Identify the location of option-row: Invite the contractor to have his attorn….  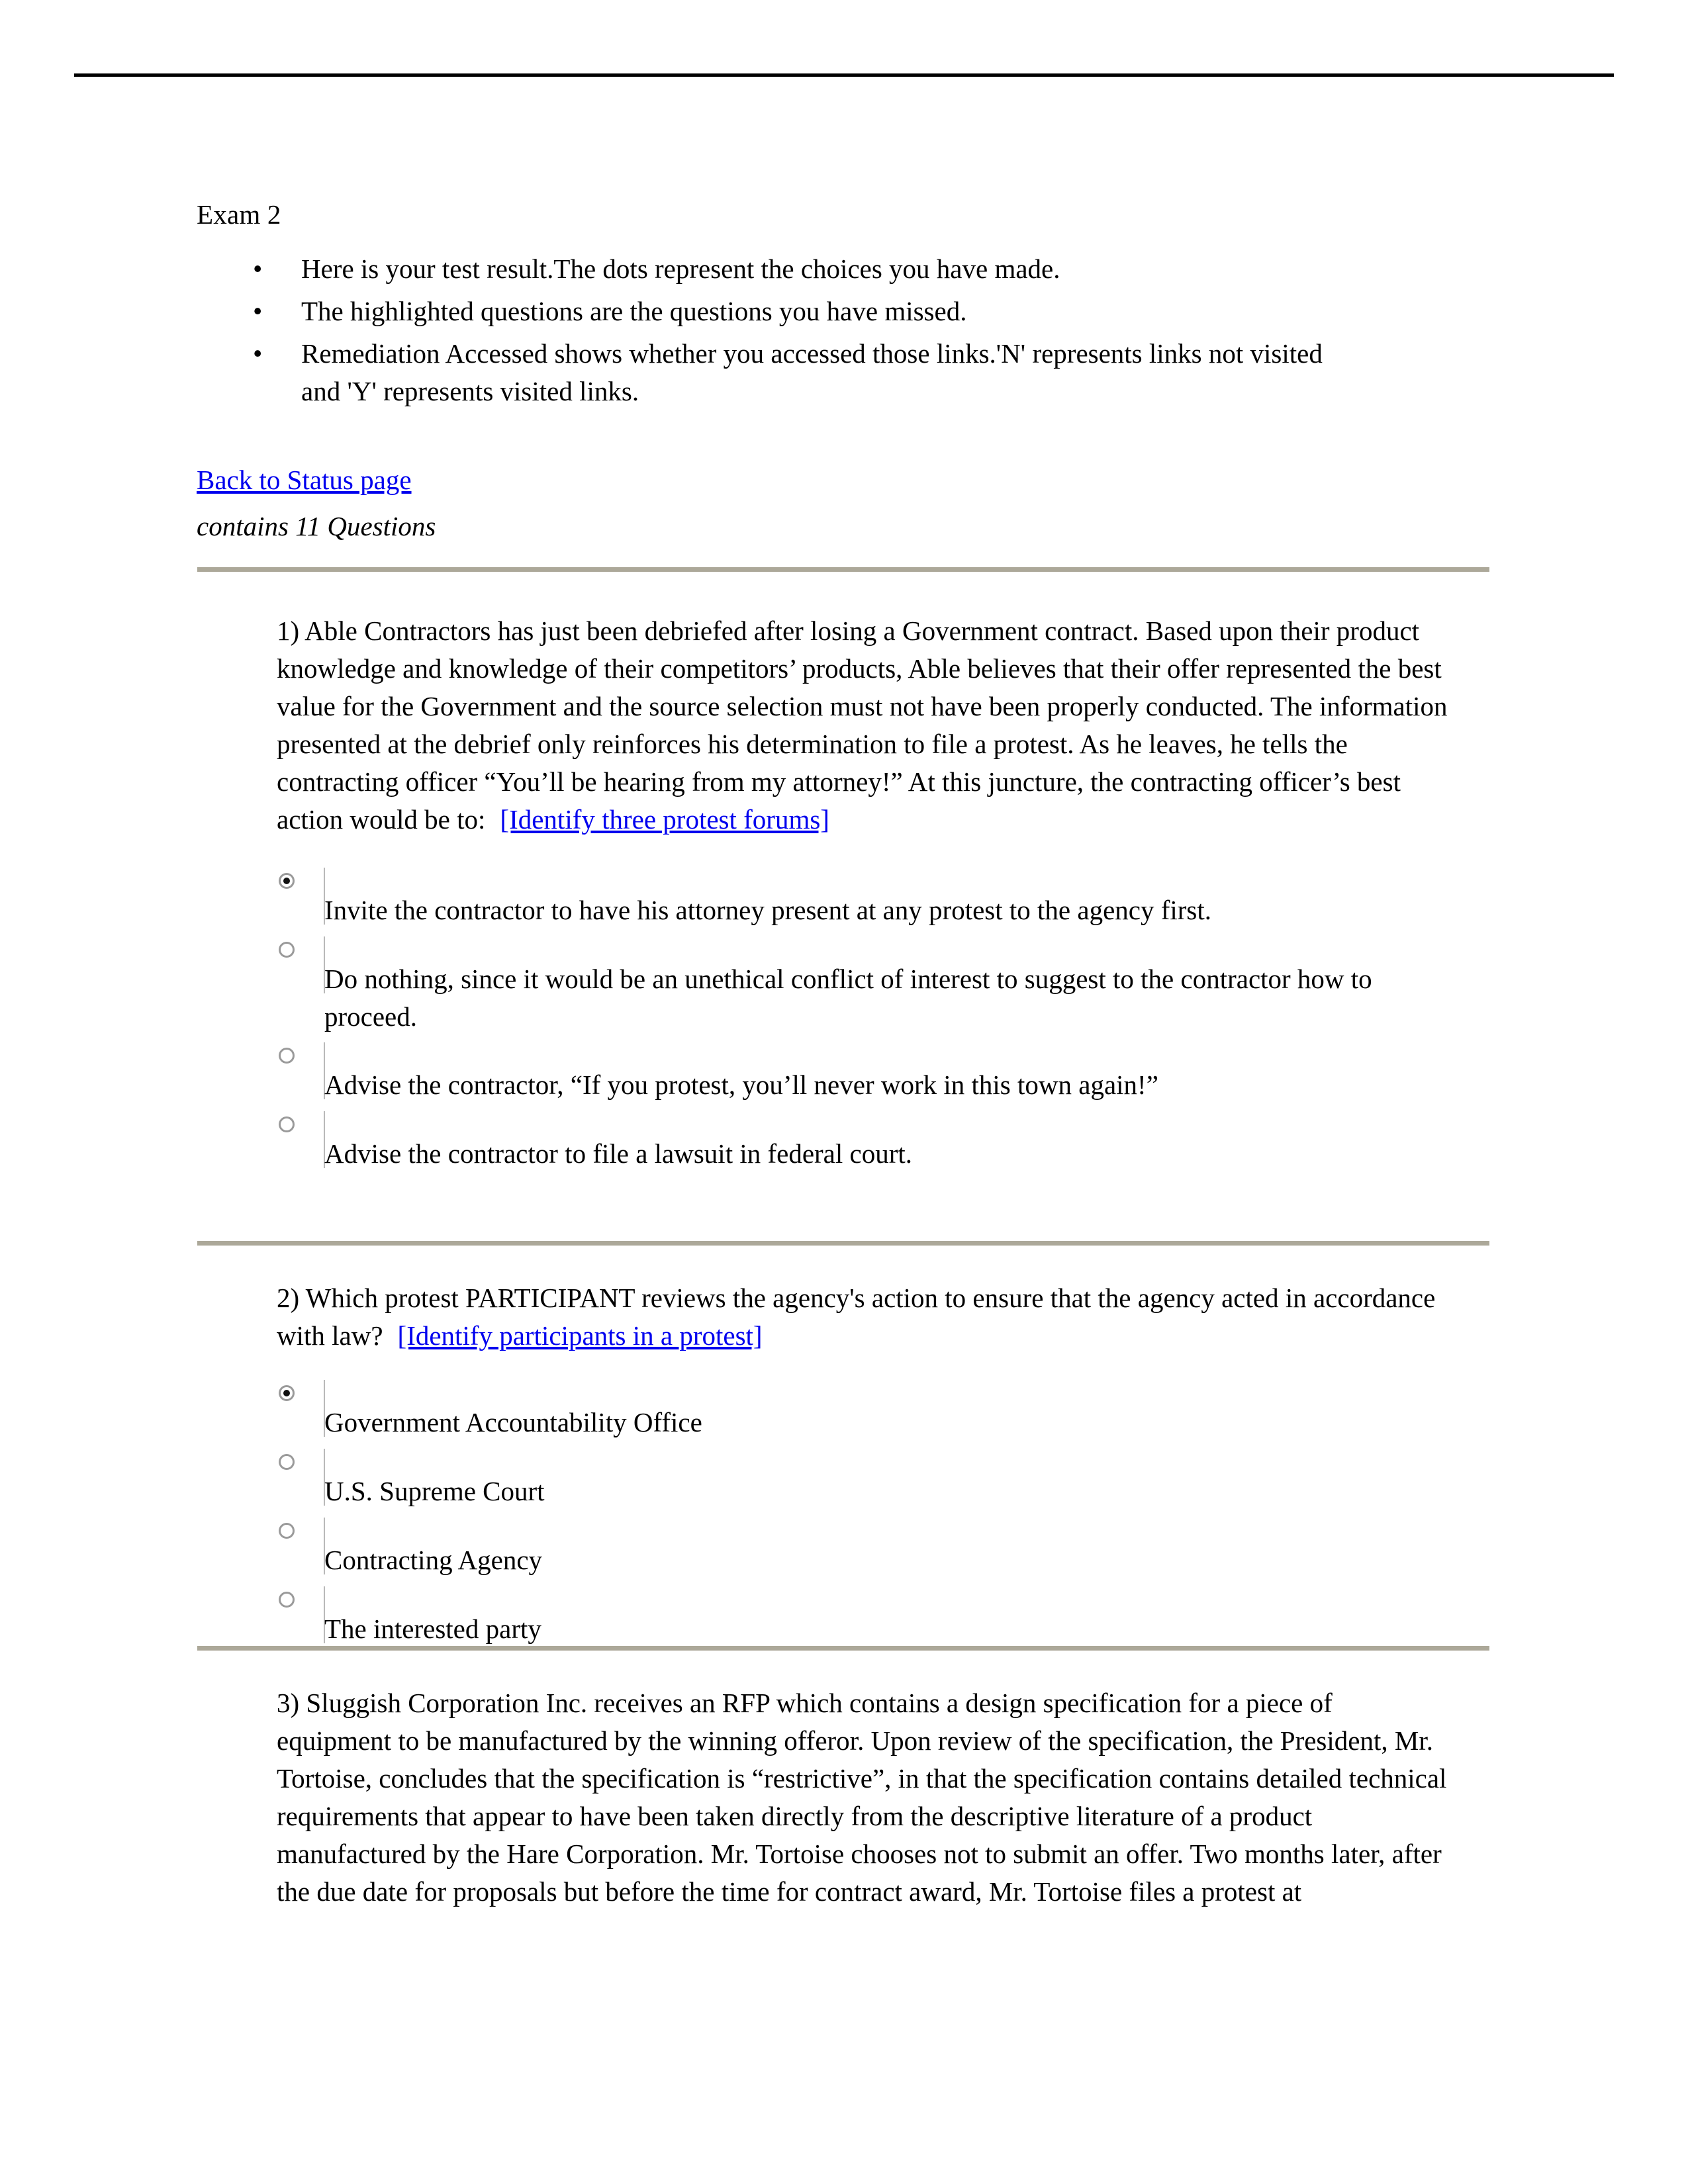
(844, 896).